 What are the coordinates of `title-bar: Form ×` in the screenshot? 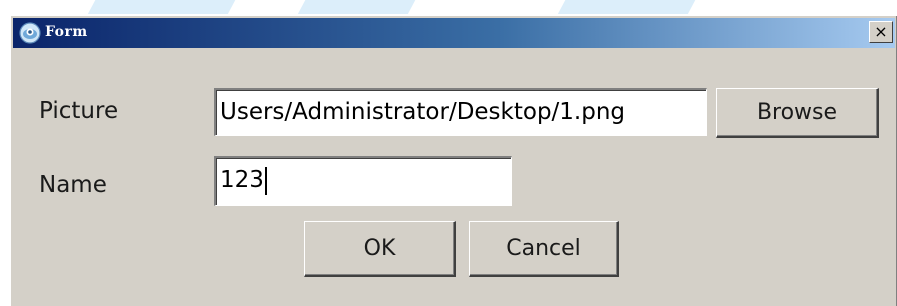 It's located at (454, 33).